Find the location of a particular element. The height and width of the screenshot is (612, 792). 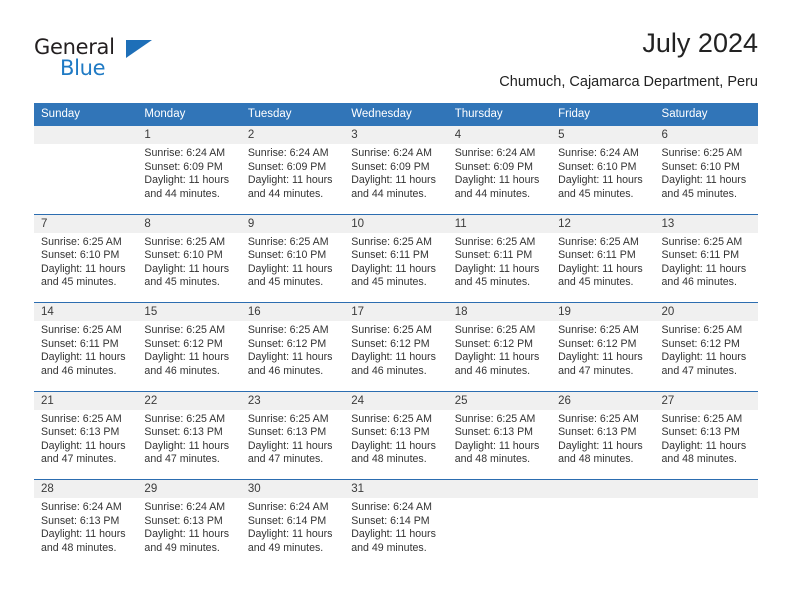

day-number-cell: 21 is located at coordinates (86, 400).